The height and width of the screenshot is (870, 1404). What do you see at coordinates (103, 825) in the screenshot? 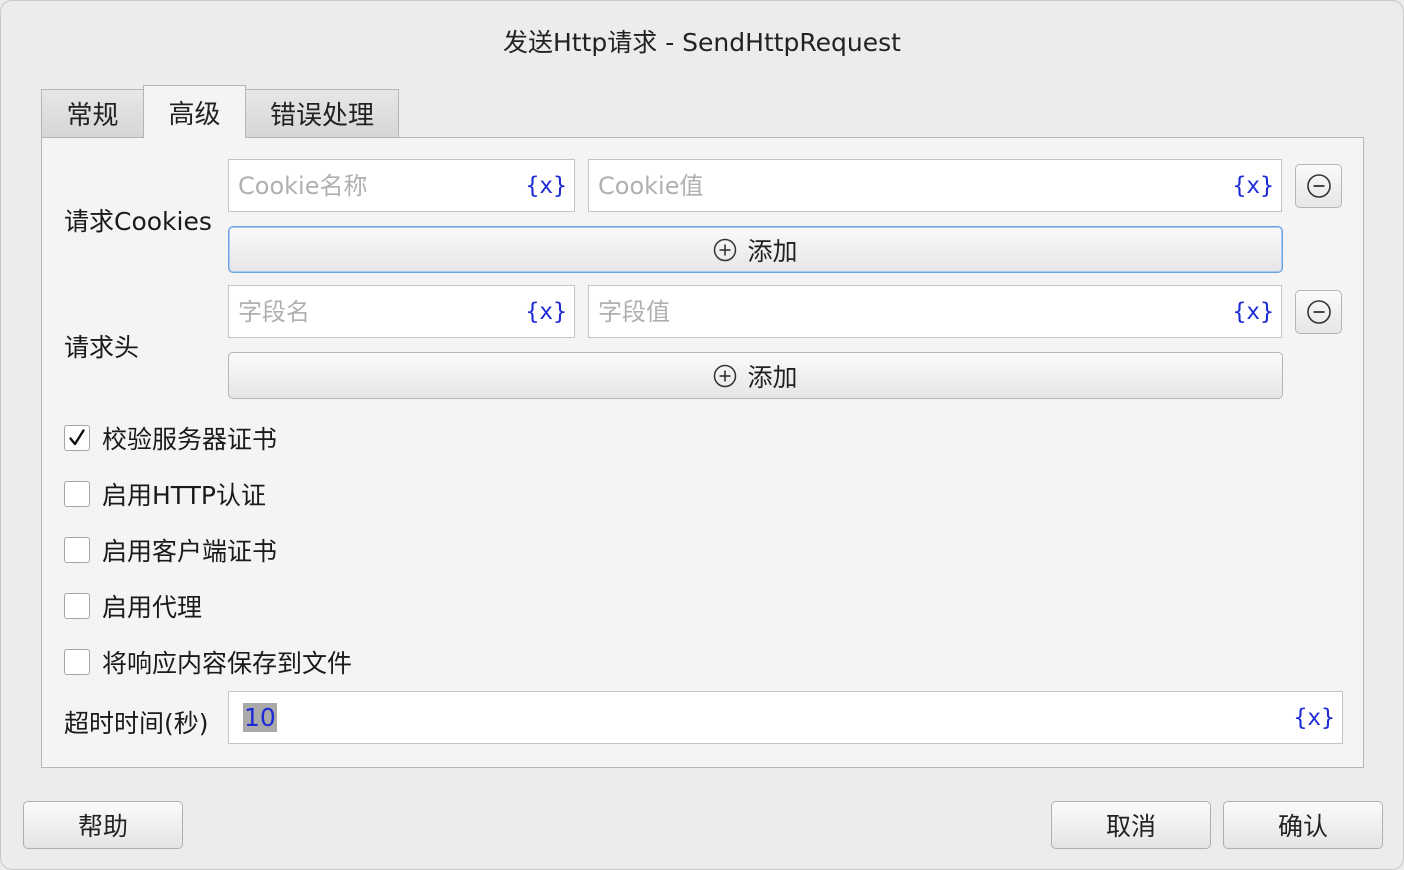
I see `help-button: 帮助` at bounding box center [103, 825].